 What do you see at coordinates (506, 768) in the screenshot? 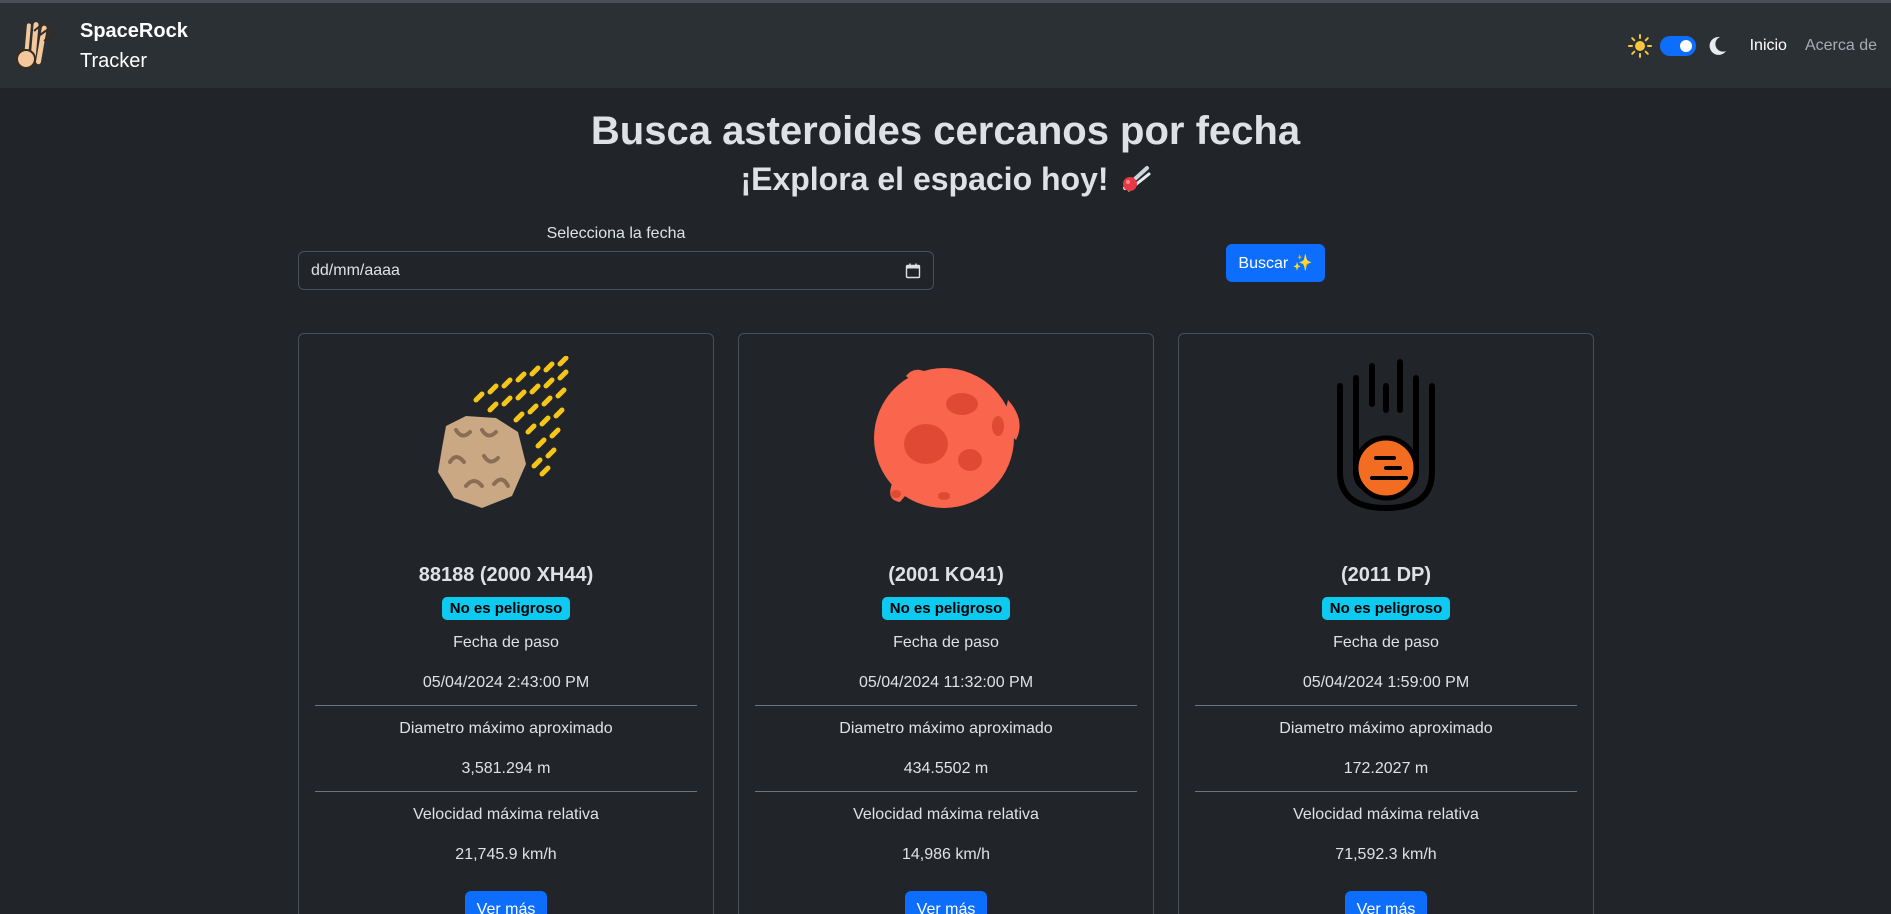
I see `diameter-value: 3,581.294 m` at bounding box center [506, 768].